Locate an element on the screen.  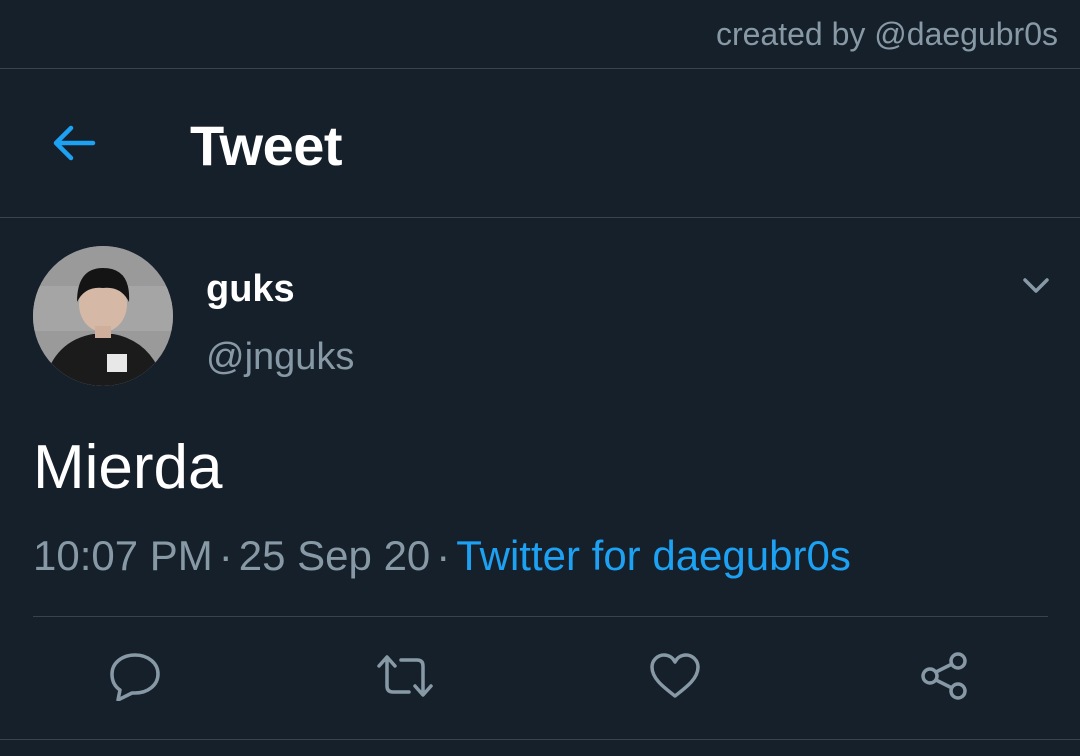
retweet-button is located at coordinates (405, 676).